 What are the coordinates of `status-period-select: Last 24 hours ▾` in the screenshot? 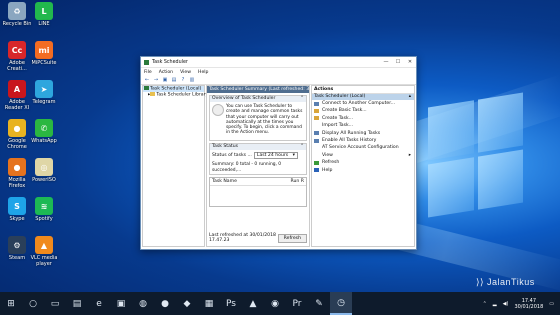 It's located at (275, 155).